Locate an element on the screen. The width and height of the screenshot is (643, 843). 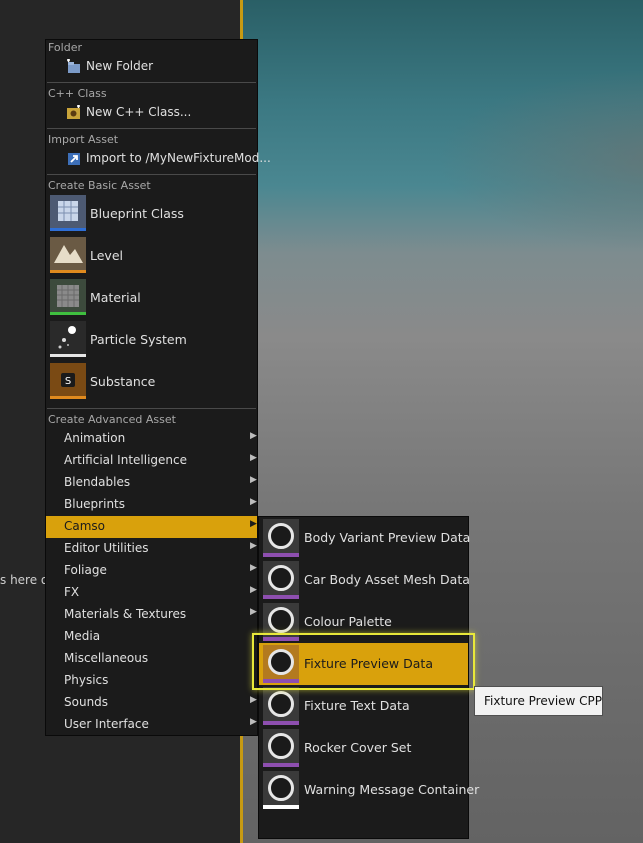
menu-item-blueprint-class: Blueprint Class is located at coordinates (151, 215).